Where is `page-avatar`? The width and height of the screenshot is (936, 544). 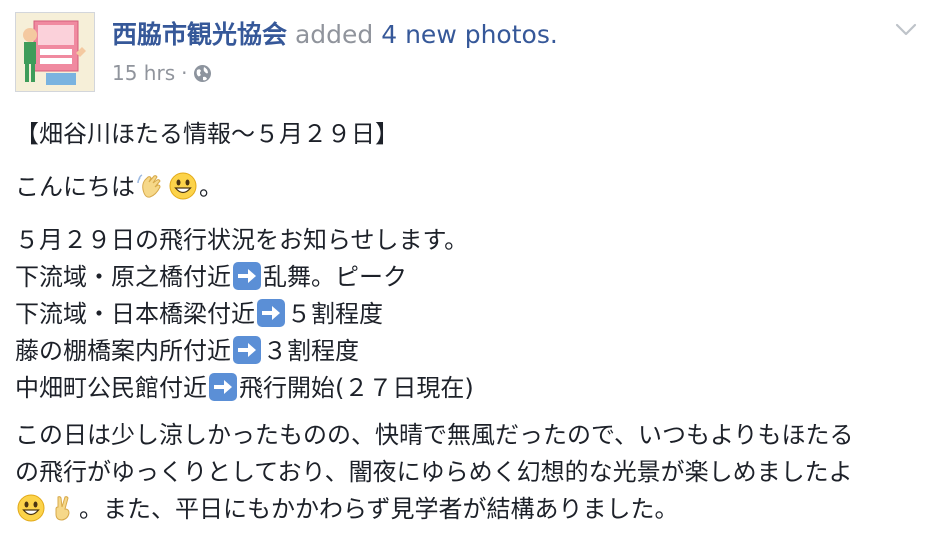 page-avatar is located at coordinates (55, 52).